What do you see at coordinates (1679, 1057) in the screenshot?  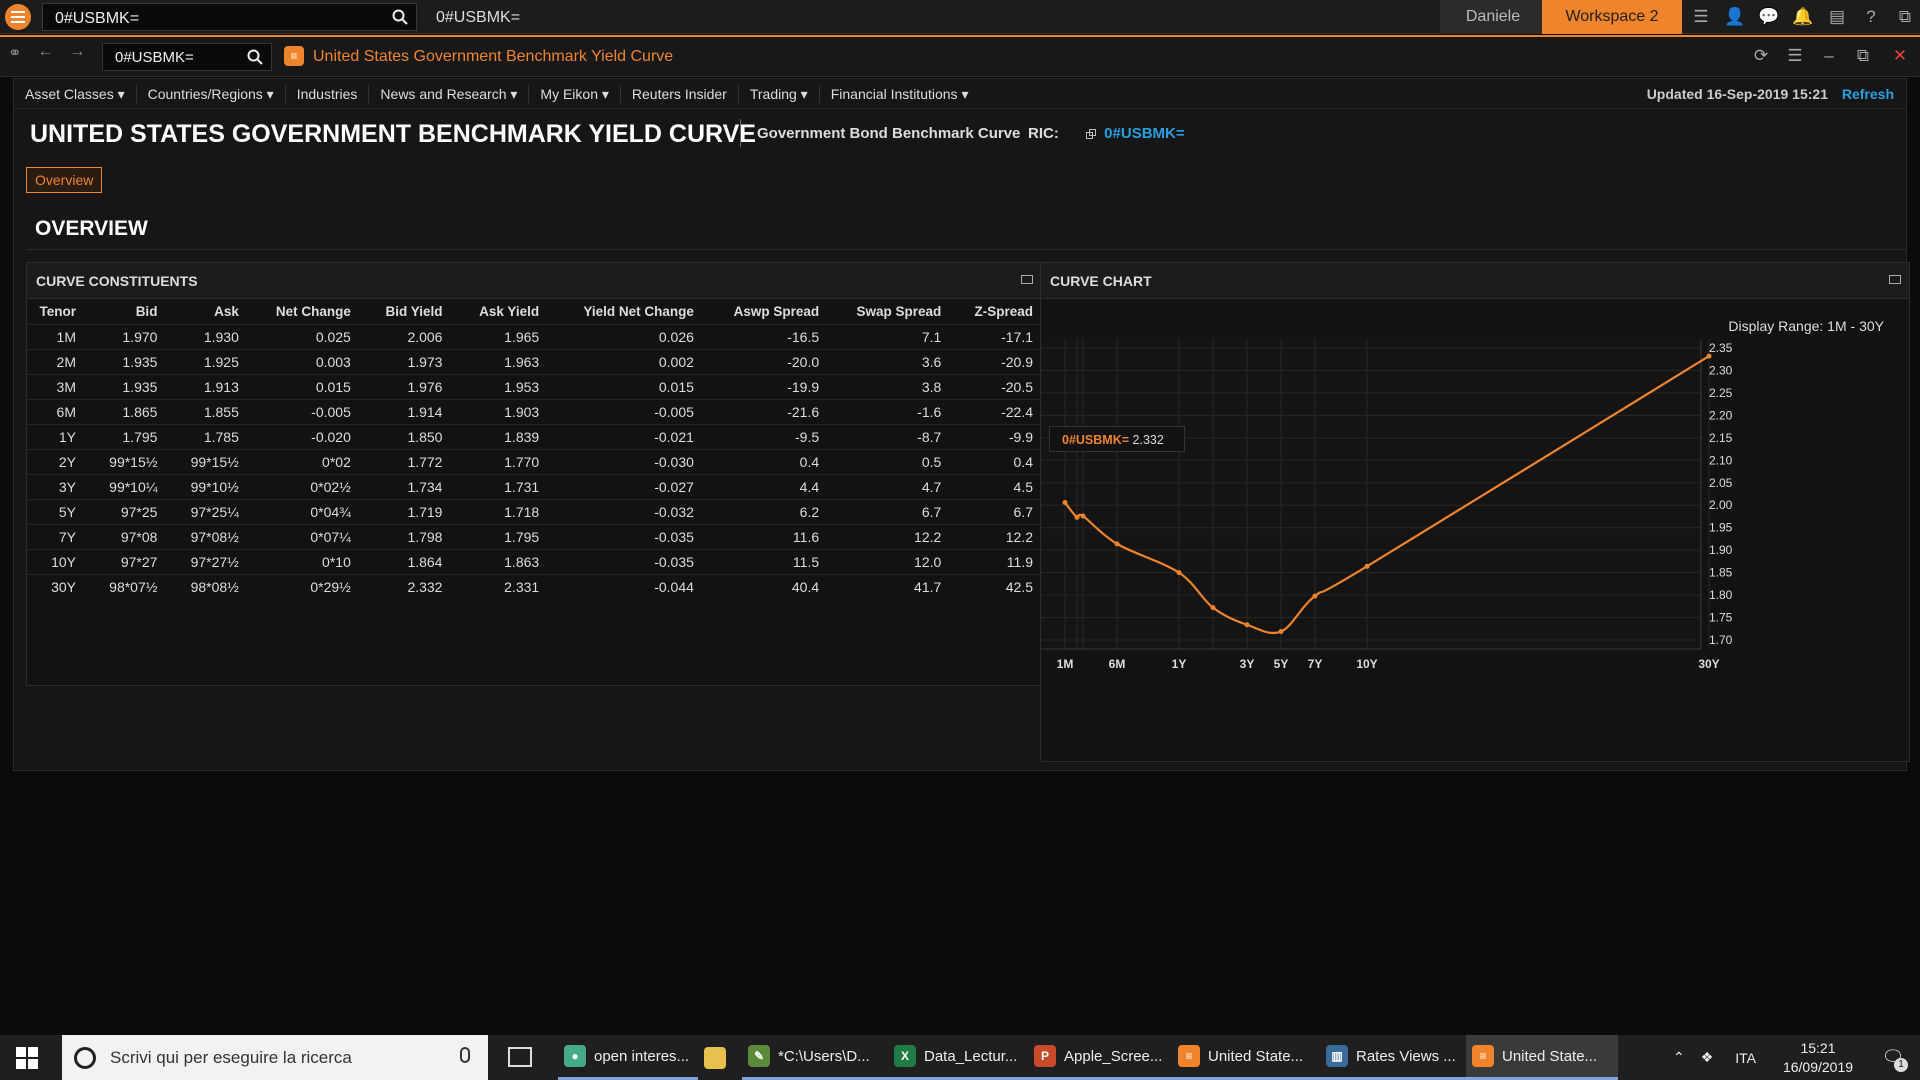 I see `chevron-up-icon: ⌃` at bounding box center [1679, 1057].